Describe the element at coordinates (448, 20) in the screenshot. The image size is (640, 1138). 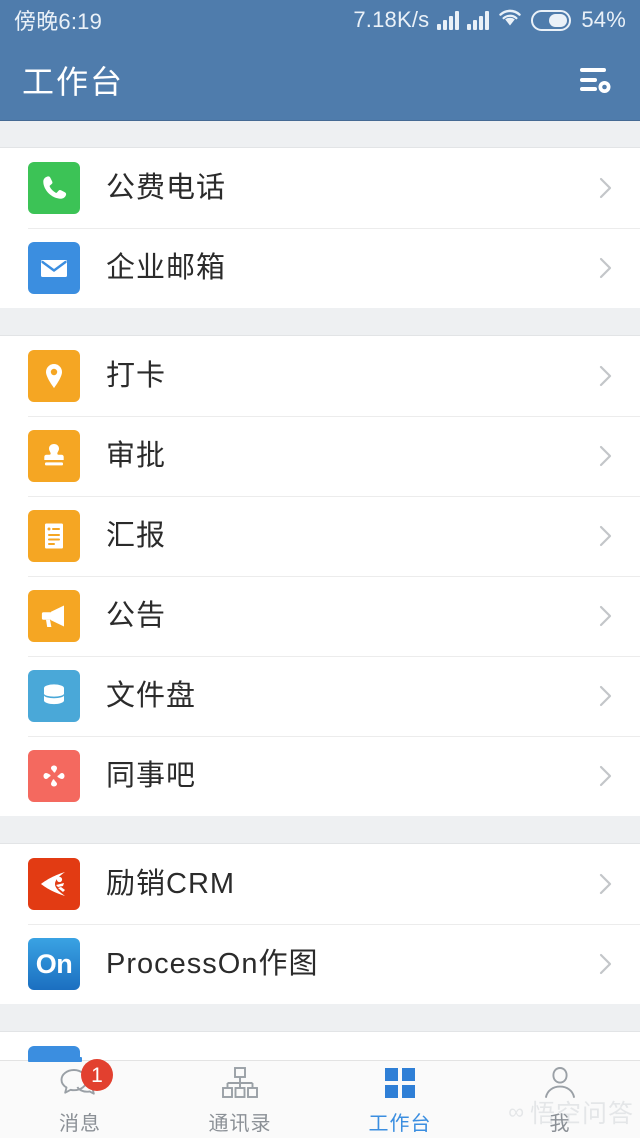
I see `signal-bars-icon` at that location.